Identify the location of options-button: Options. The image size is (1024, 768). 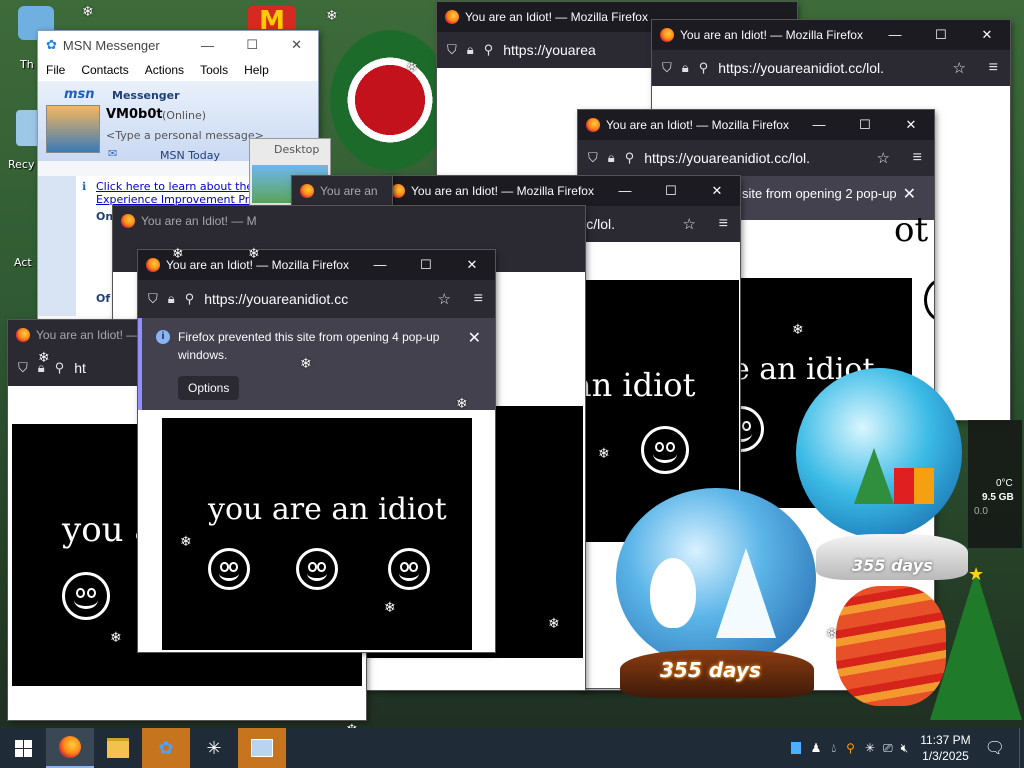
(209, 388).